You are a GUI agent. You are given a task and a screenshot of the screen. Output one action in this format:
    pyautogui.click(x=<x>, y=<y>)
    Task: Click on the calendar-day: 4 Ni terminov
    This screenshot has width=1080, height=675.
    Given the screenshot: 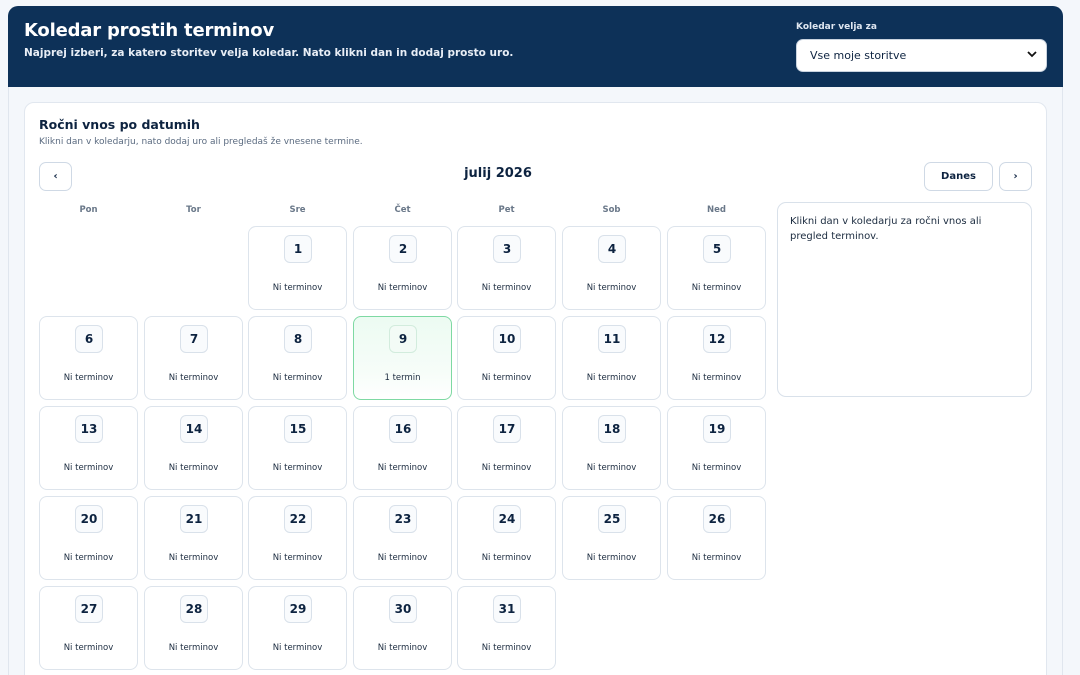 What is the action you would take?
    pyautogui.click(x=611, y=268)
    